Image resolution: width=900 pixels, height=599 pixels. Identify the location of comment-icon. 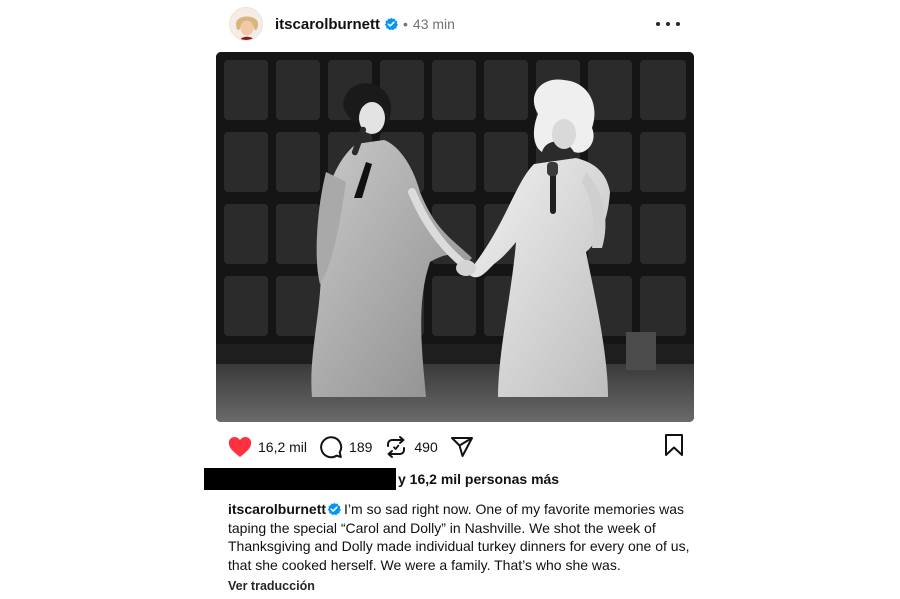
(331, 447).